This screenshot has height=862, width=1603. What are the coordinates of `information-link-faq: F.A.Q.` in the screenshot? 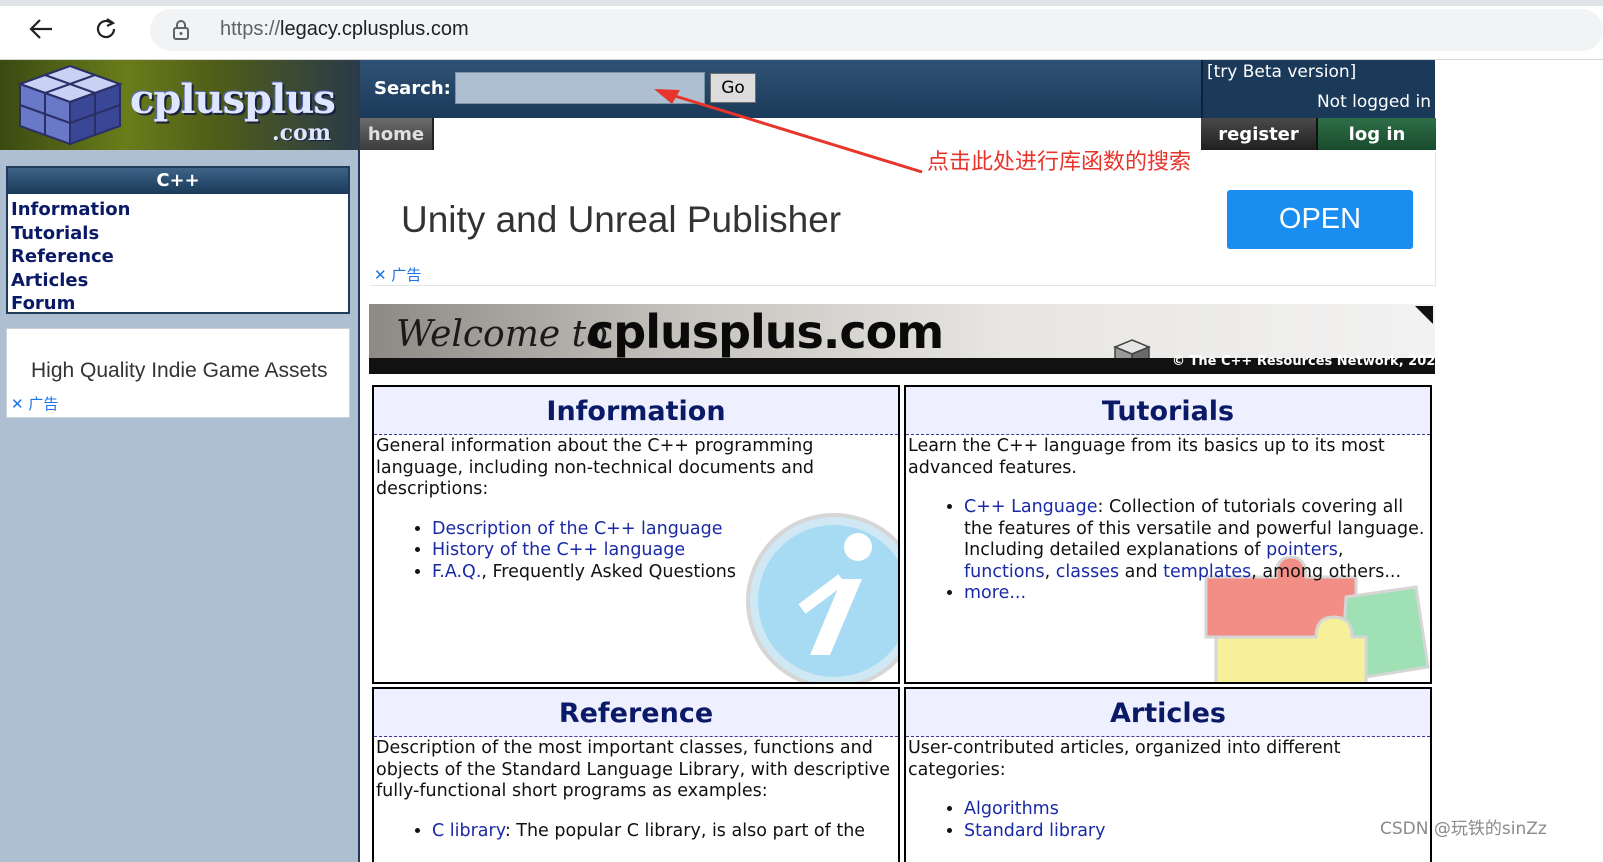 It's located at (456, 572).